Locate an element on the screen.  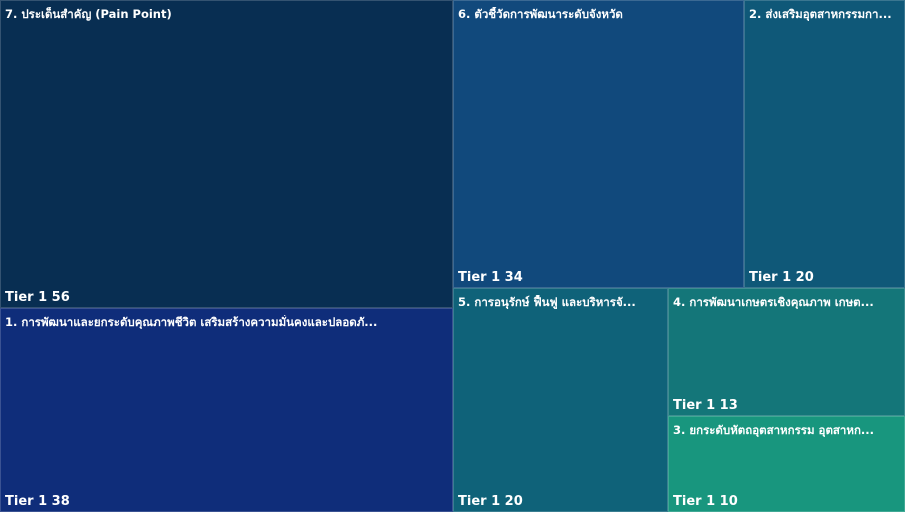
tile-value-label: Tier 1 38 is located at coordinates (37, 502).